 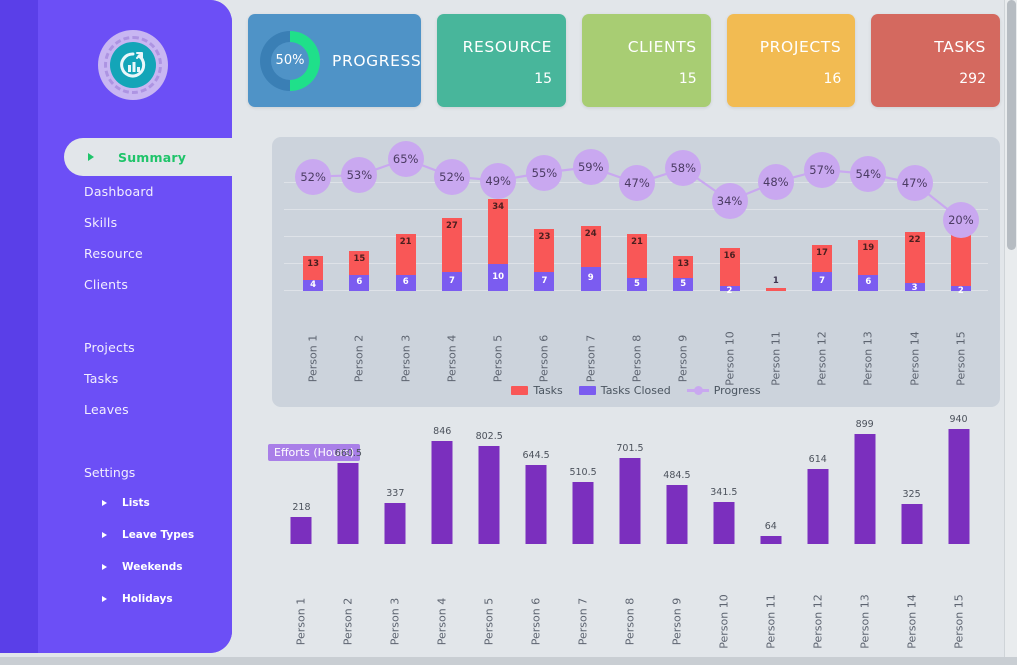 What do you see at coordinates (864, 425) in the screenshot?
I see `efforts-bar-value: 899` at bounding box center [864, 425].